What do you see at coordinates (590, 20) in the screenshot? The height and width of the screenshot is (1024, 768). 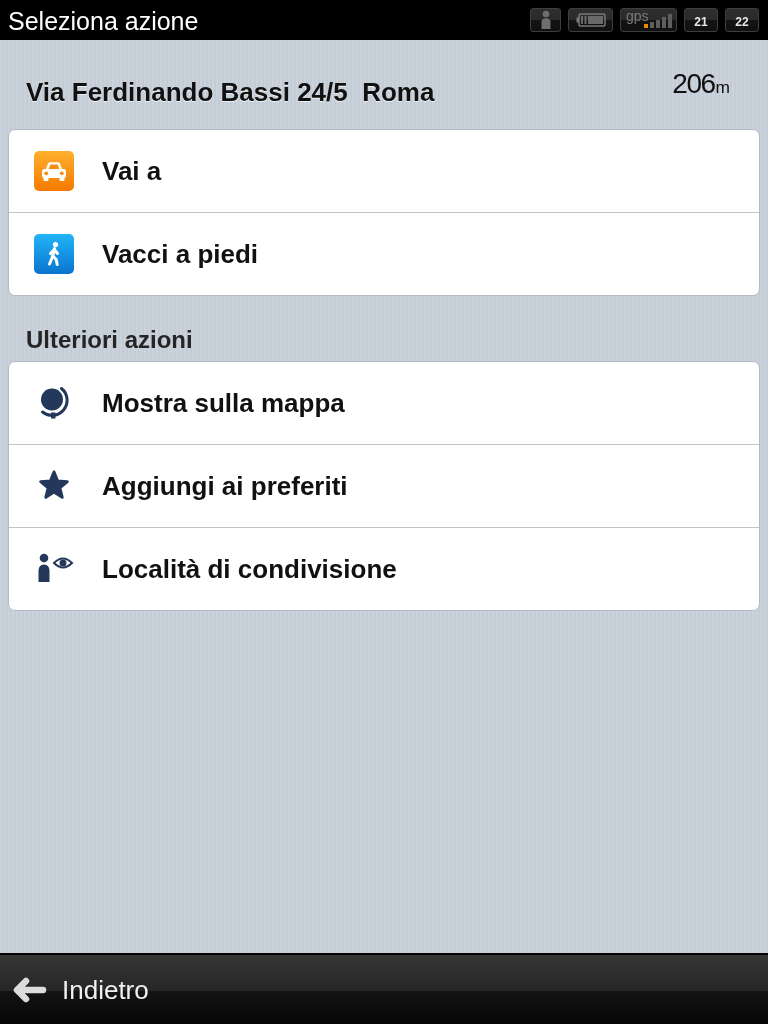 I see `battery-icon` at bounding box center [590, 20].